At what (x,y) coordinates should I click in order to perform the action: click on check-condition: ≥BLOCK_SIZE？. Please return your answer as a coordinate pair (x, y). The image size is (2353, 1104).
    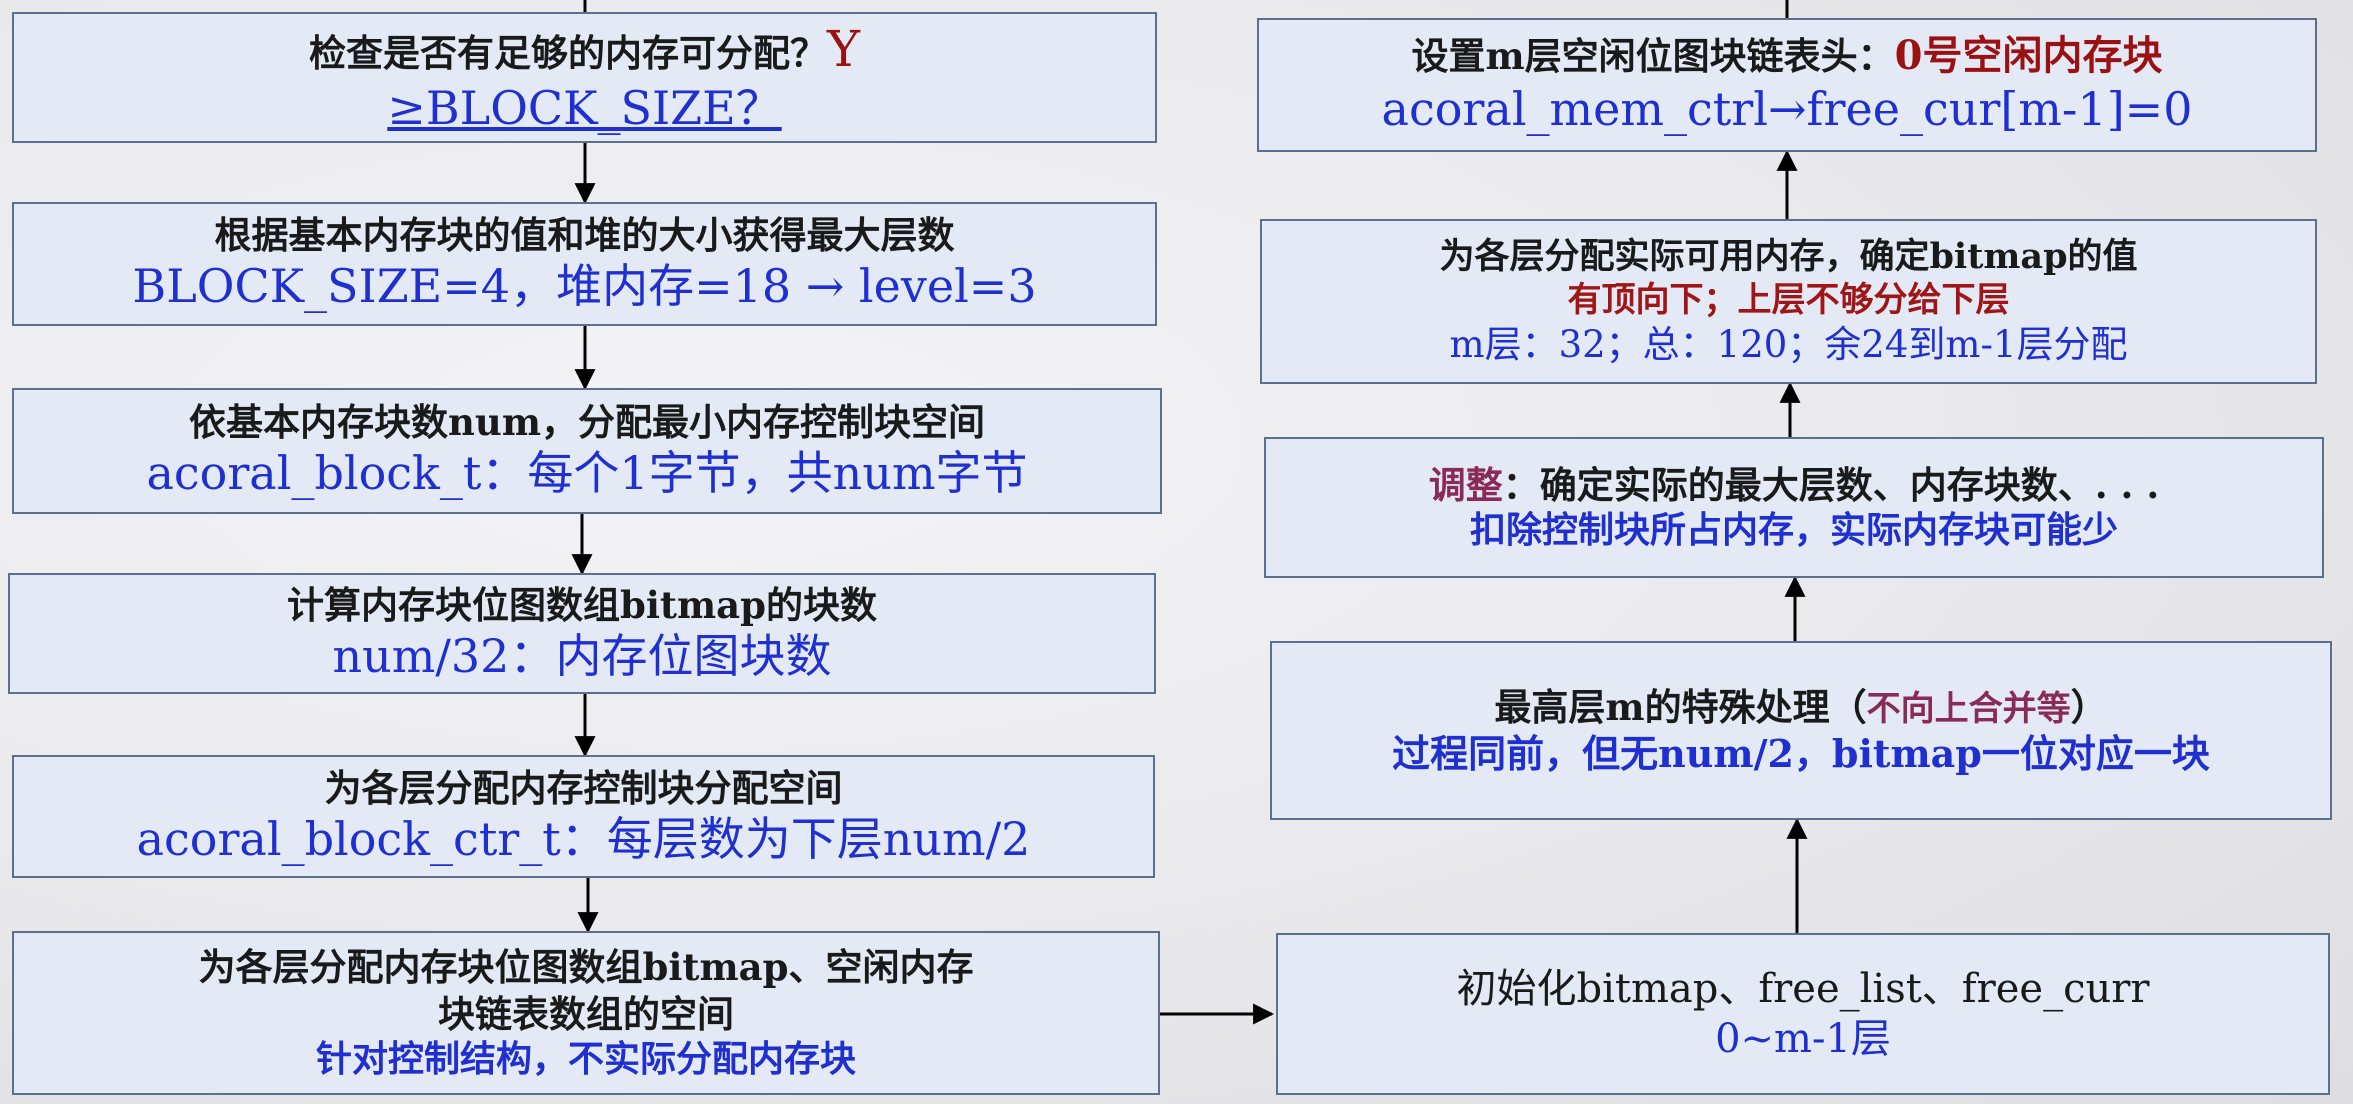
    Looking at the image, I should click on (584, 108).